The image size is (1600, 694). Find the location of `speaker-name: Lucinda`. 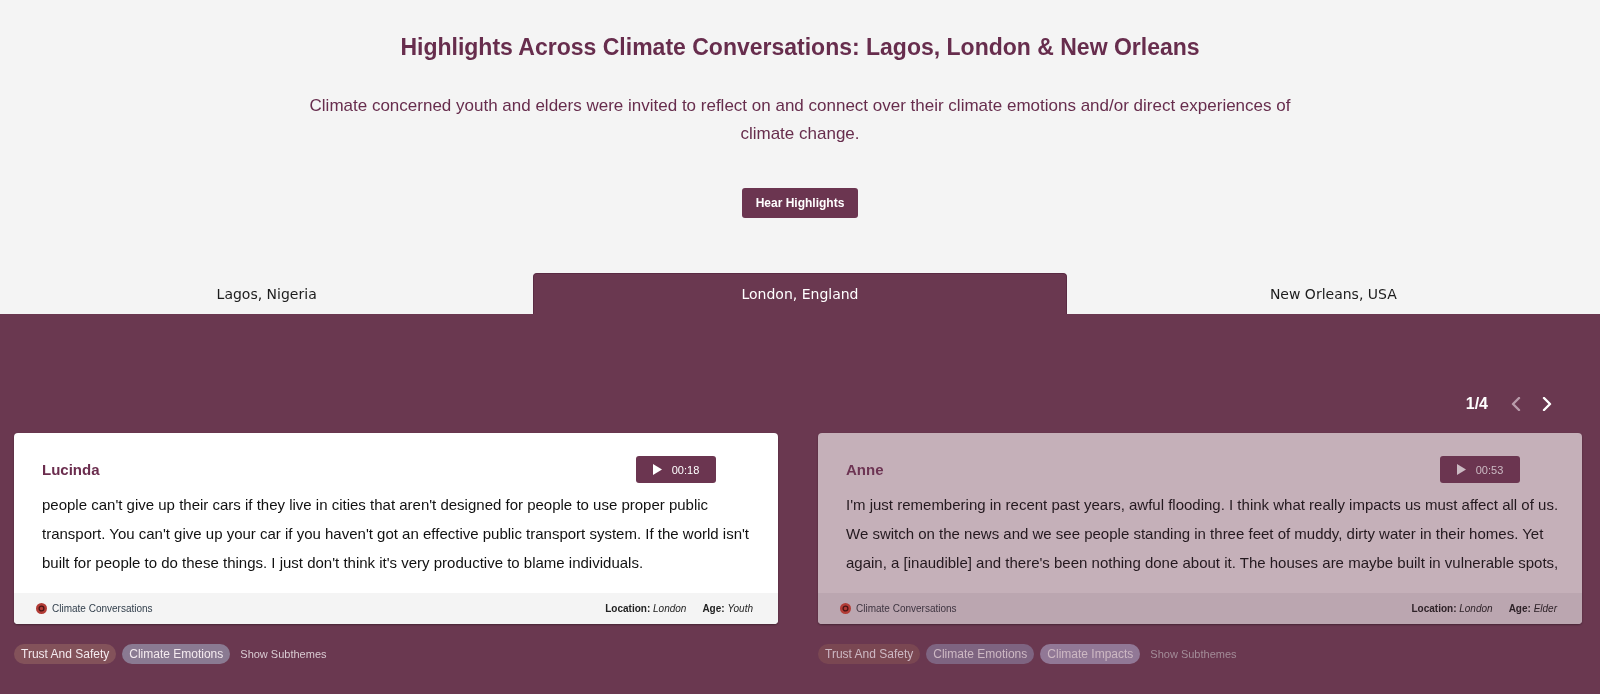

speaker-name: Lucinda is located at coordinates (71, 469).